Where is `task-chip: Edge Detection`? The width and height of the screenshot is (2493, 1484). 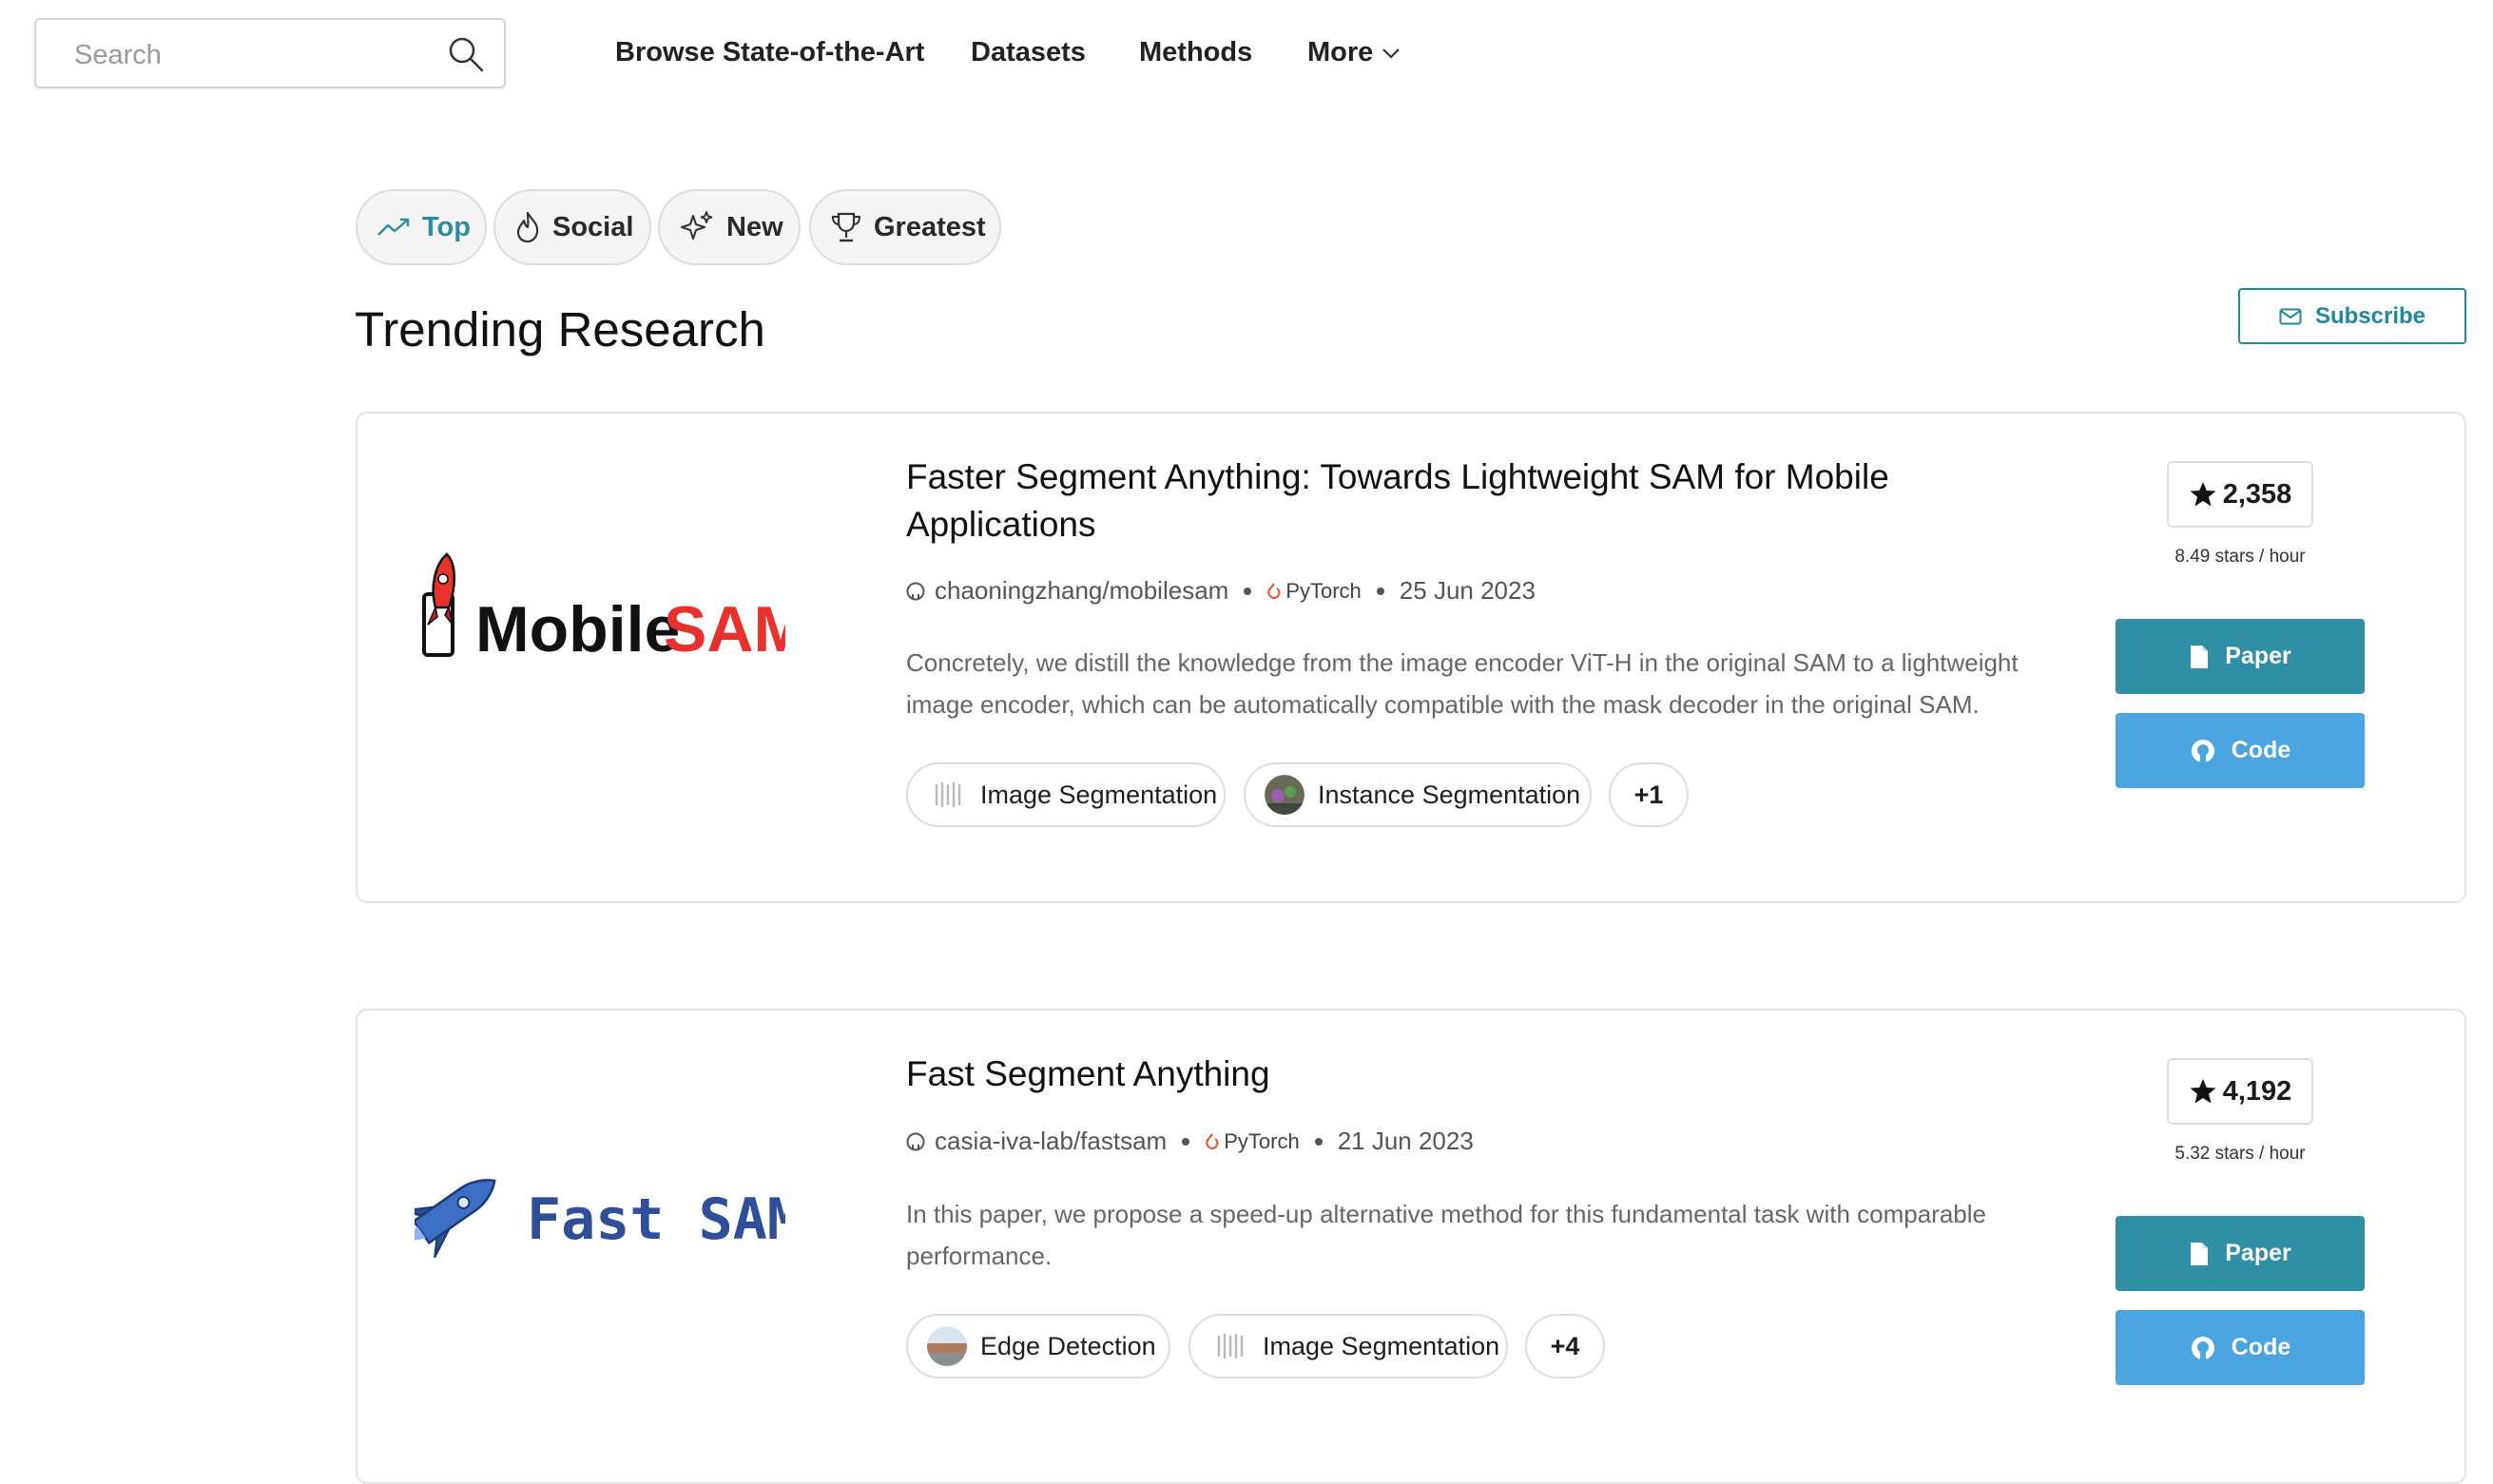
task-chip: Edge Detection is located at coordinates (1038, 1346).